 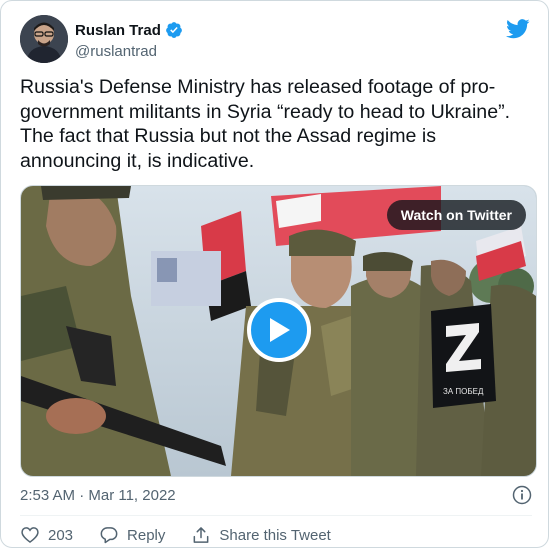 What do you see at coordinates (61, 535) in the screenshot?
I see `like-count: 203` at bounding box center [61, 535].